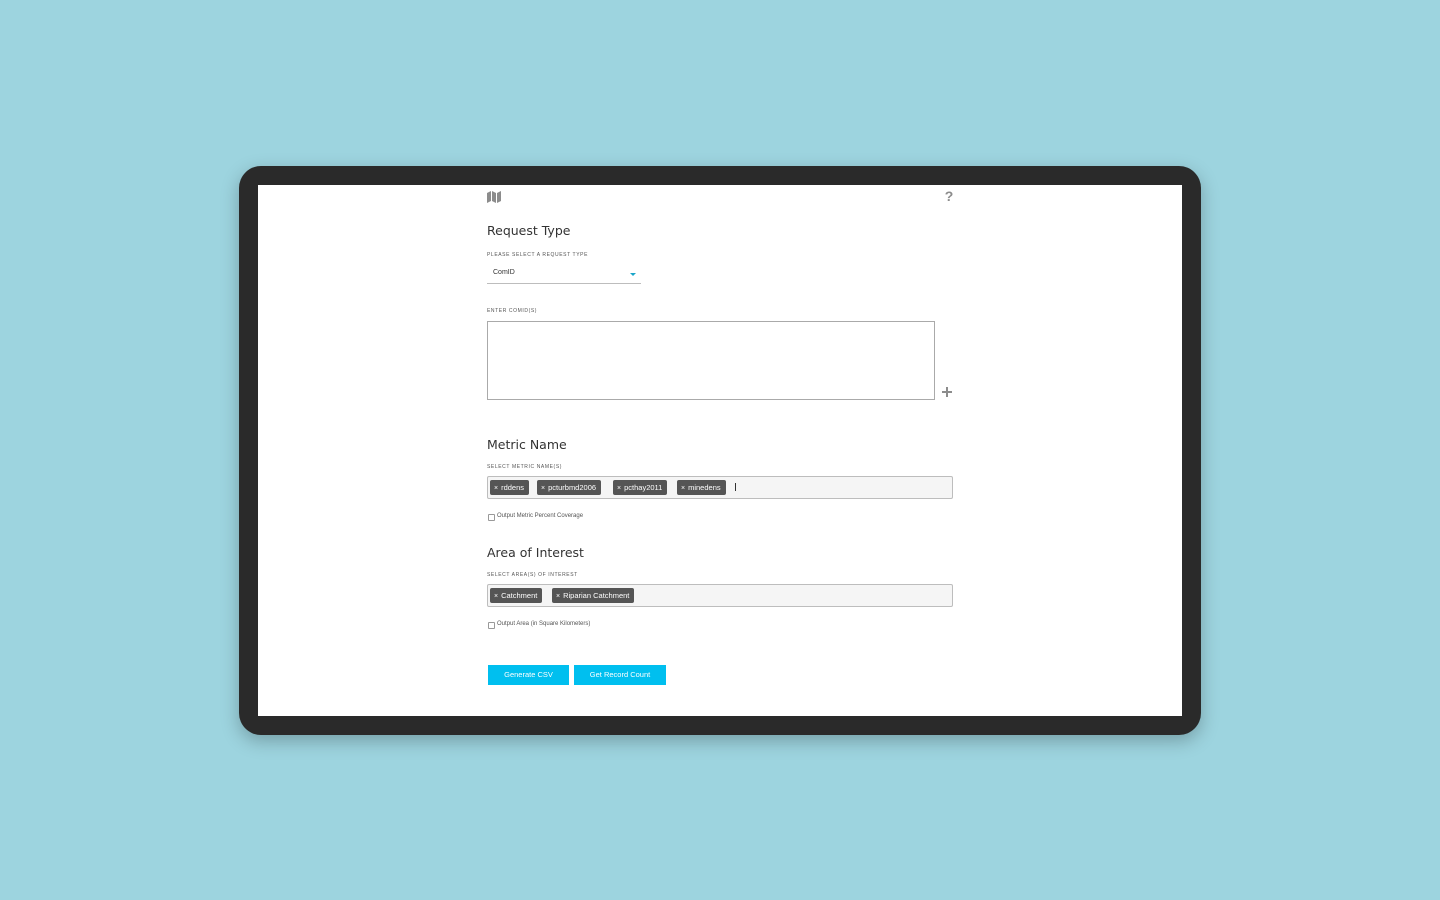 This screenshot has height=900, width=1440. I want to click on text-cursor, so click(735, 487).